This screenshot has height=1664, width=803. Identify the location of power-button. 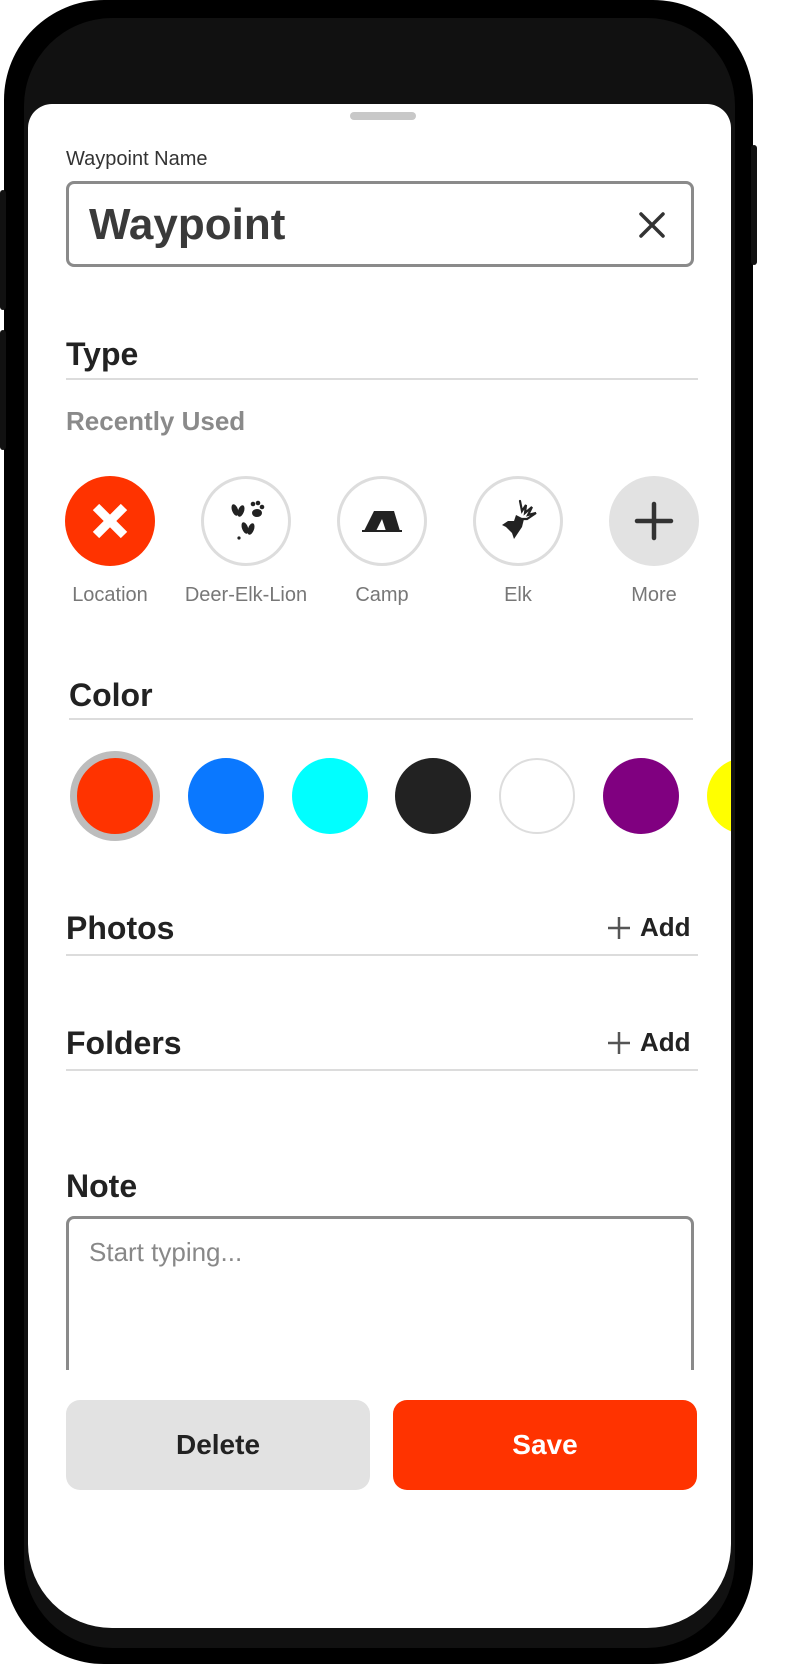
(754, 205).